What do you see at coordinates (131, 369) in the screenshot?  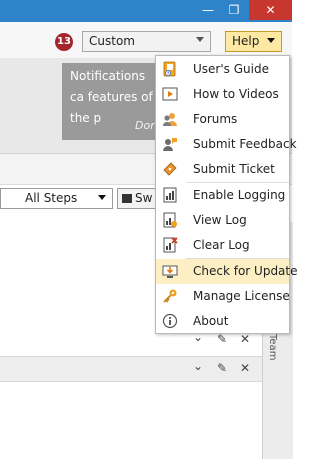 I see `section-row: ⌄ ✎ ✕` at bounding box center [131, 369].